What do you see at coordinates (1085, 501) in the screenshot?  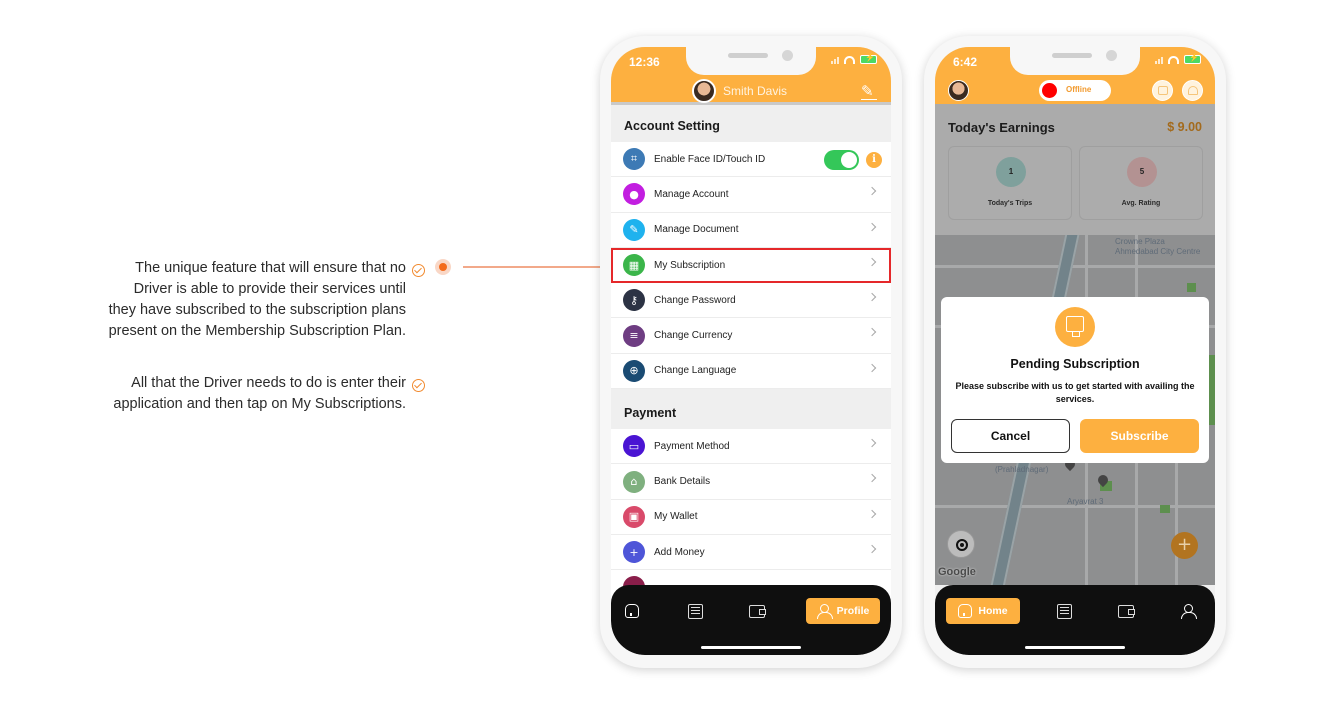 I see `map-label: Aryavrat 3` at bounding box center [1085, 501].